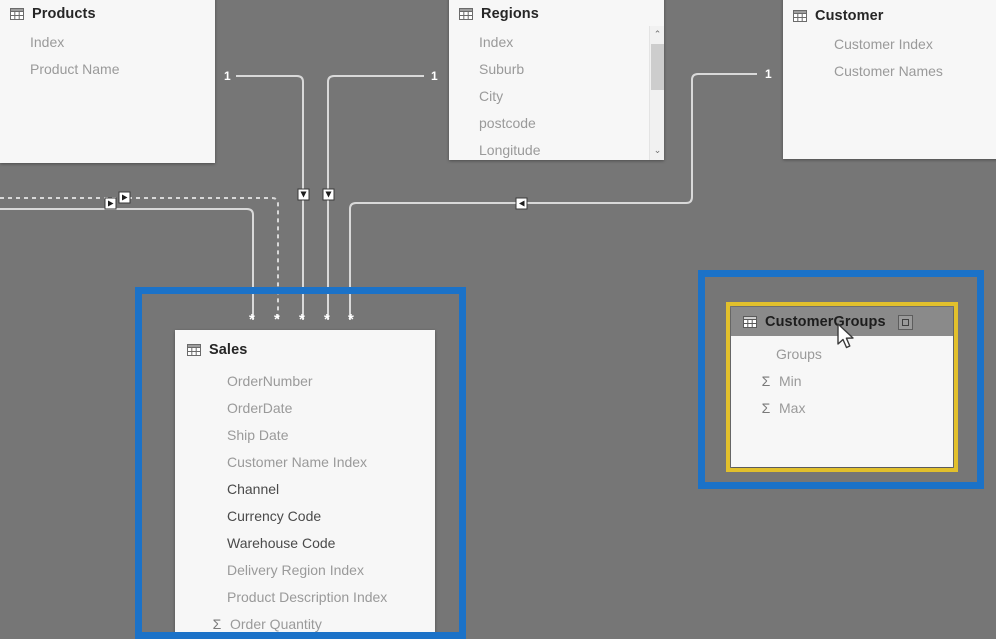 Image resolution: width=996 pixels, height=639 pixels. I want to click on rel-line-products-sales, so click(270, 197).